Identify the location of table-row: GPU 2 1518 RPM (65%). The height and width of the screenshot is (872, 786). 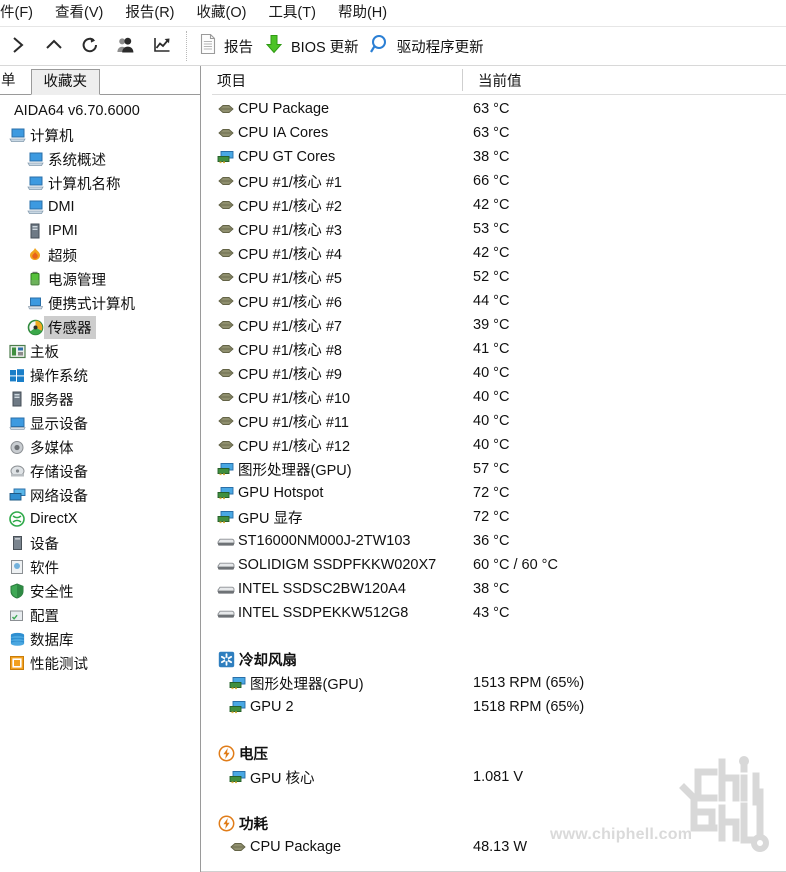
(499, 707).